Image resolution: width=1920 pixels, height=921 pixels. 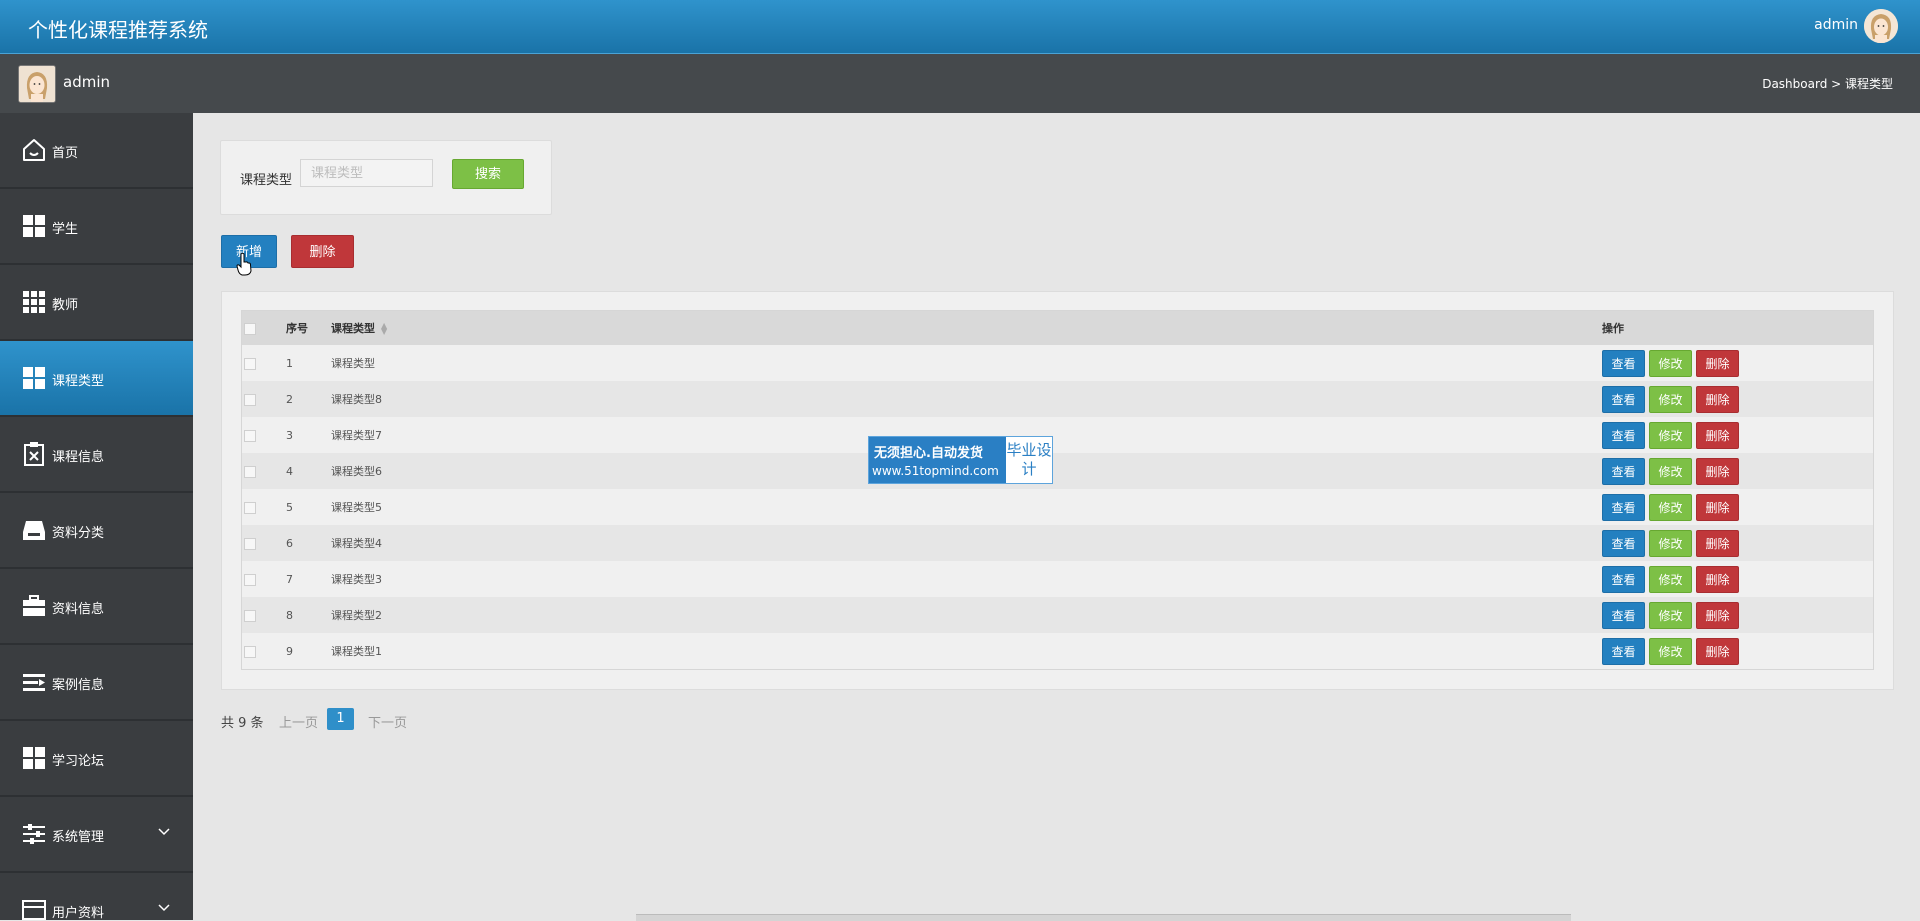 I want to click on cell-type: 课程类型1, so click(x=966, y=651).